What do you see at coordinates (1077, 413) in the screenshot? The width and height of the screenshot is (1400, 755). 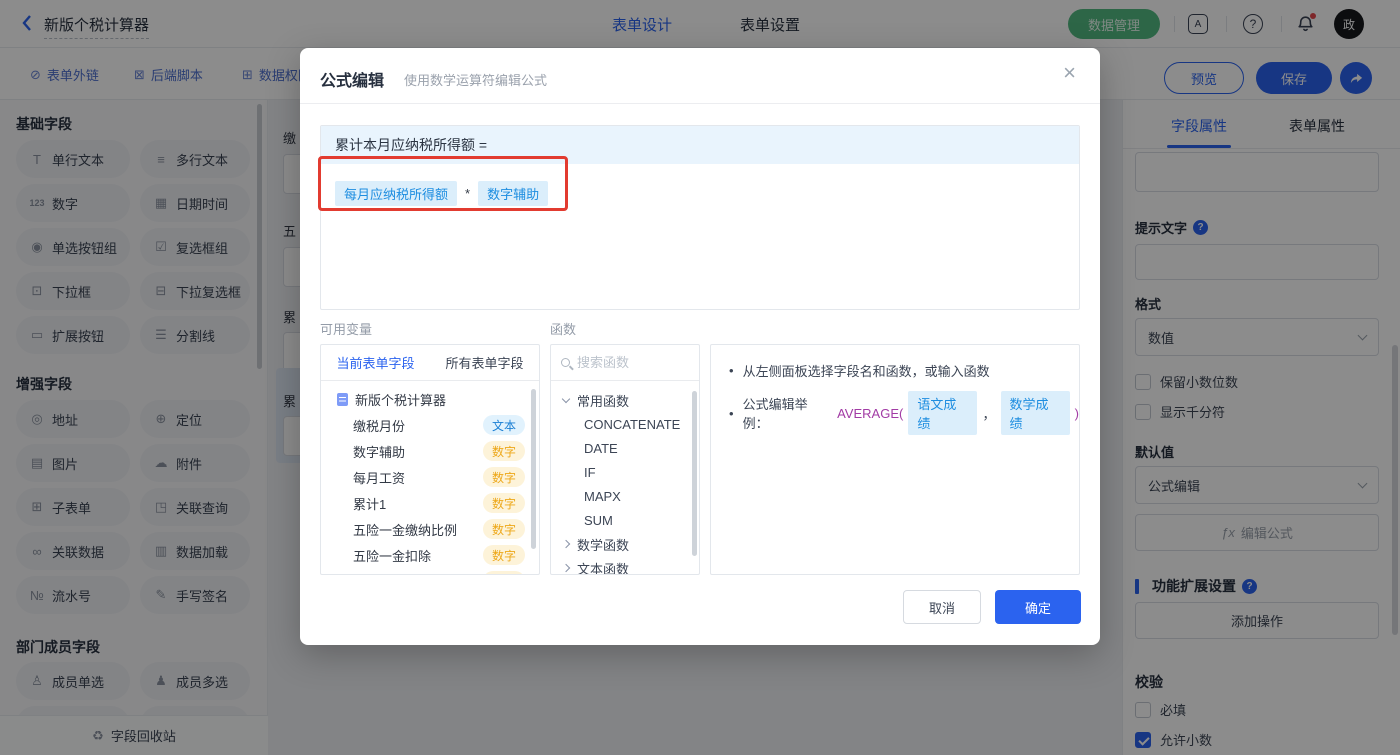 I see `example-function-close: )` at bounding box center [1077, 413].